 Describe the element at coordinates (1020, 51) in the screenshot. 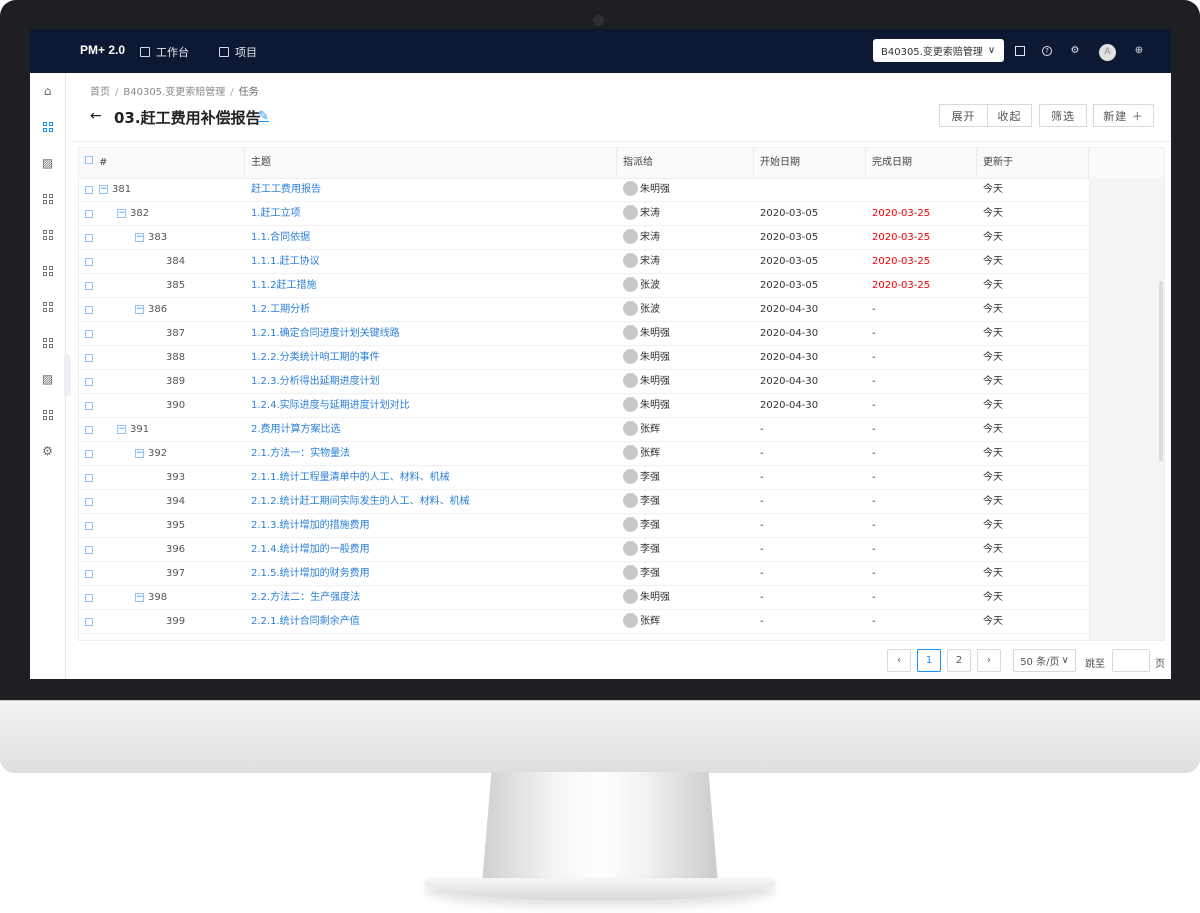

I see `qrcode-icon` at that location.